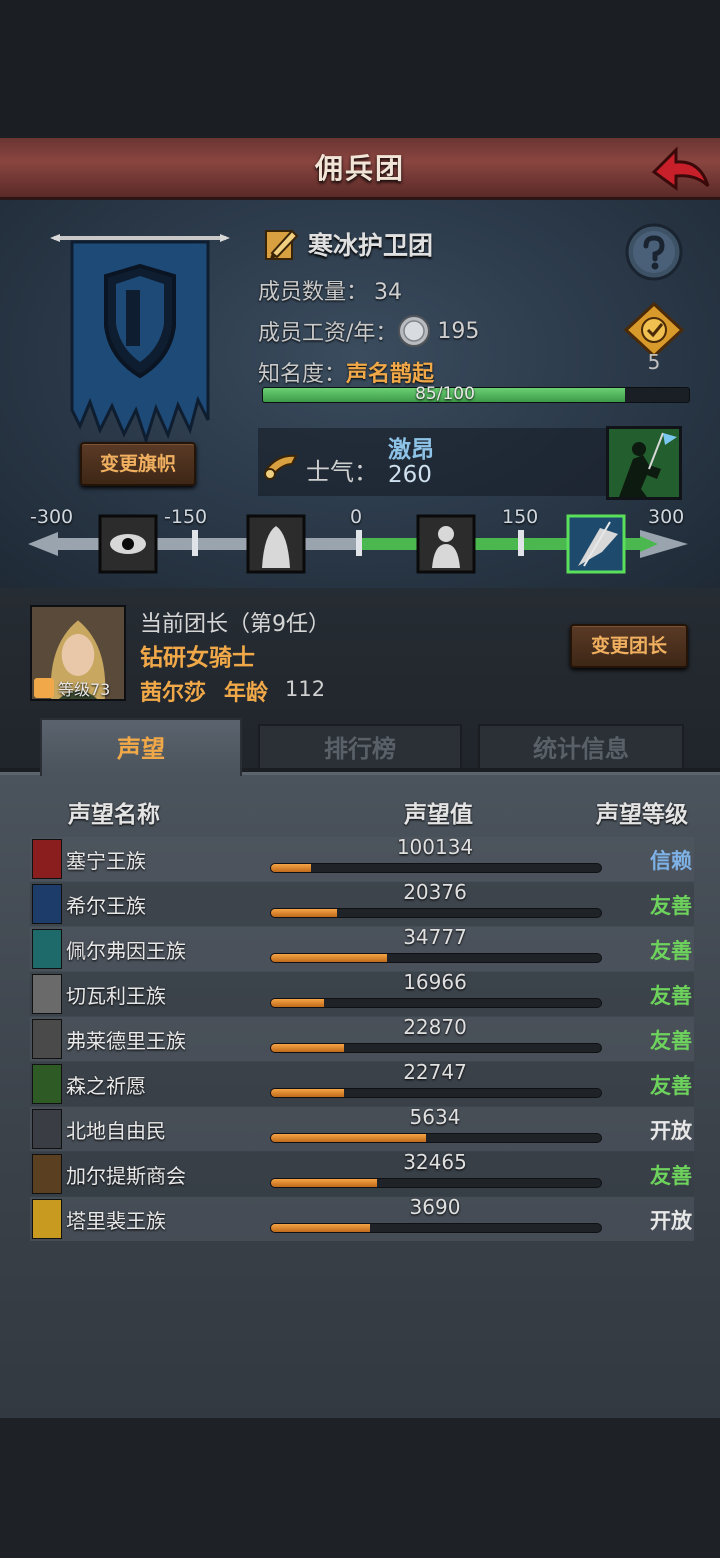 The height and width of the screenshot is (1558, 720). What do you see at coordinates (629, 646) in the screenshot?
I see `change-leader-button: 变更团长` at bounding box center [629, 646].